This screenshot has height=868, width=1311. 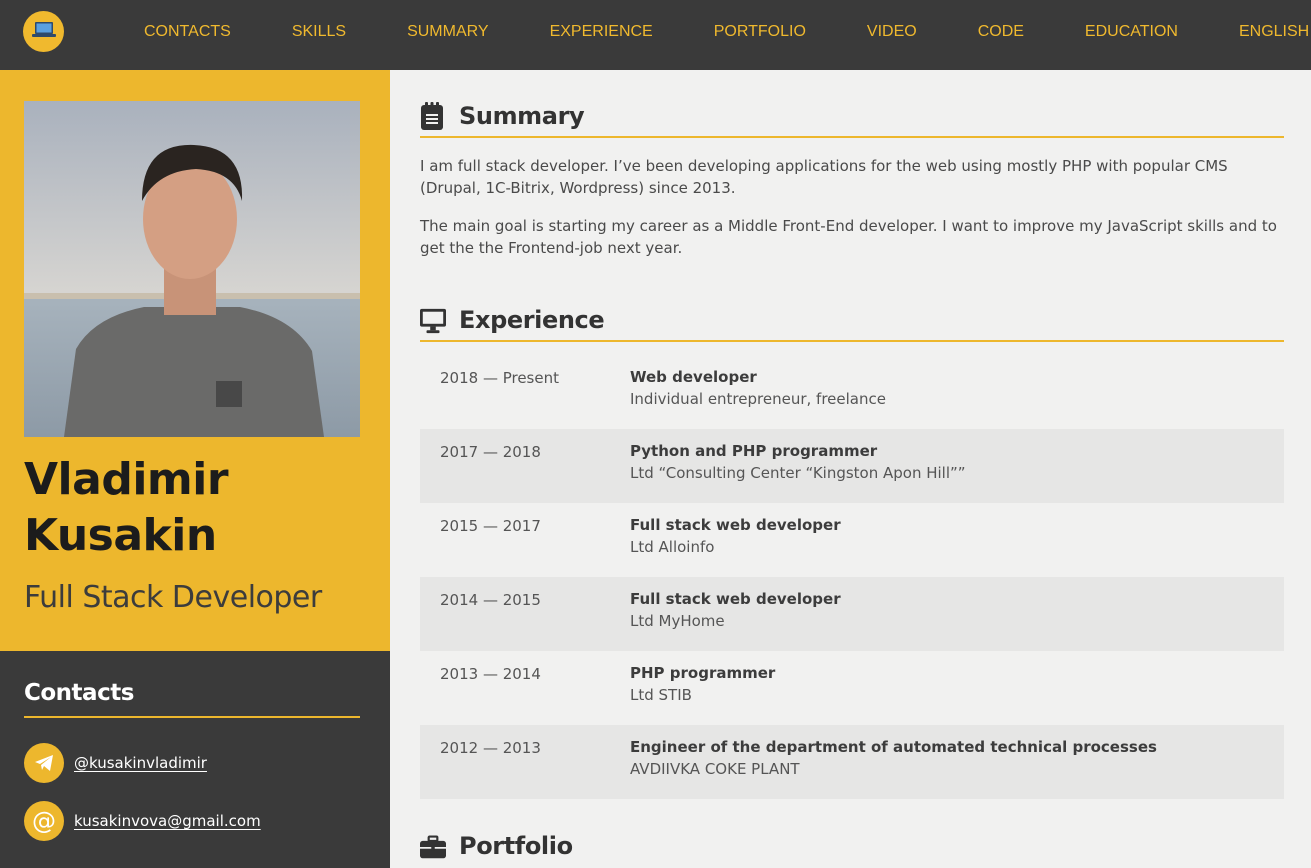 What do you see at coordinates (760, 32) in the screenshot?
I see `nav-link-portfolio: PORTFOLIO` at bounding box center [760, 32].